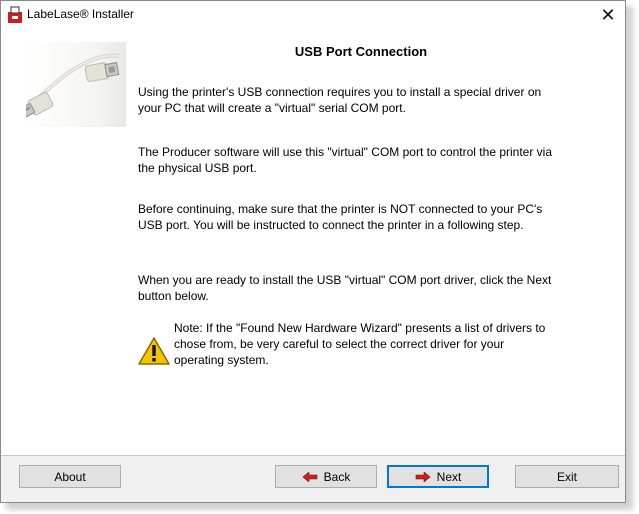 Image resolution: width=639 pixels, height=514 pixels. I want to click on warning-icon, so click(154, 351).